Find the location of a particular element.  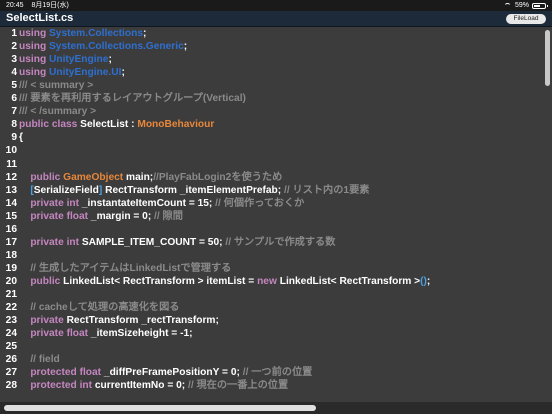

line-number: 18 is located at coordinates (11, 255).